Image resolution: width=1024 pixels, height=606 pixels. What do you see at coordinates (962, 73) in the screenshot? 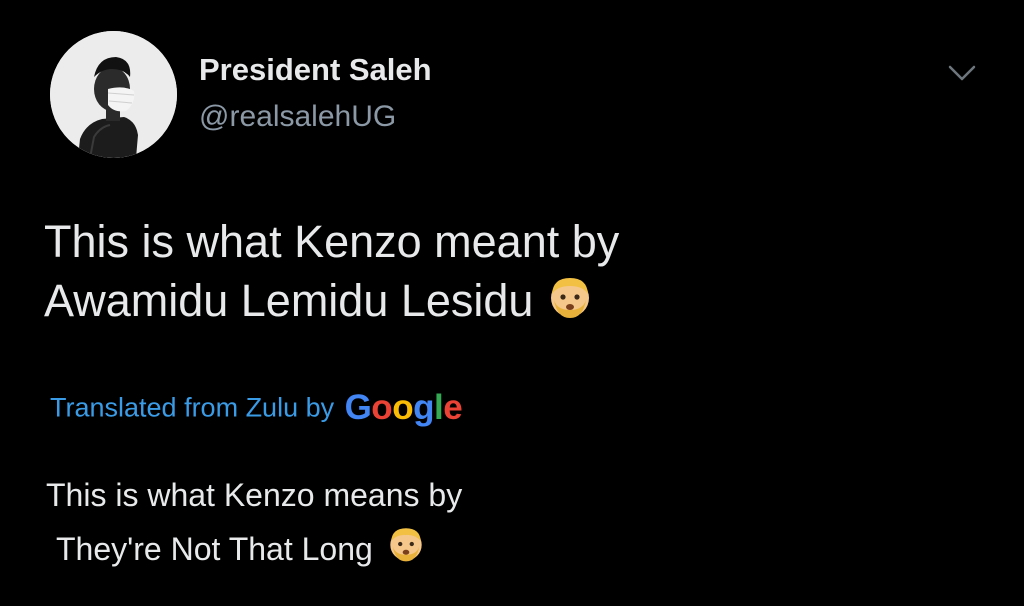
I see `chevron-down-icon` at bounding box center [962, 73].